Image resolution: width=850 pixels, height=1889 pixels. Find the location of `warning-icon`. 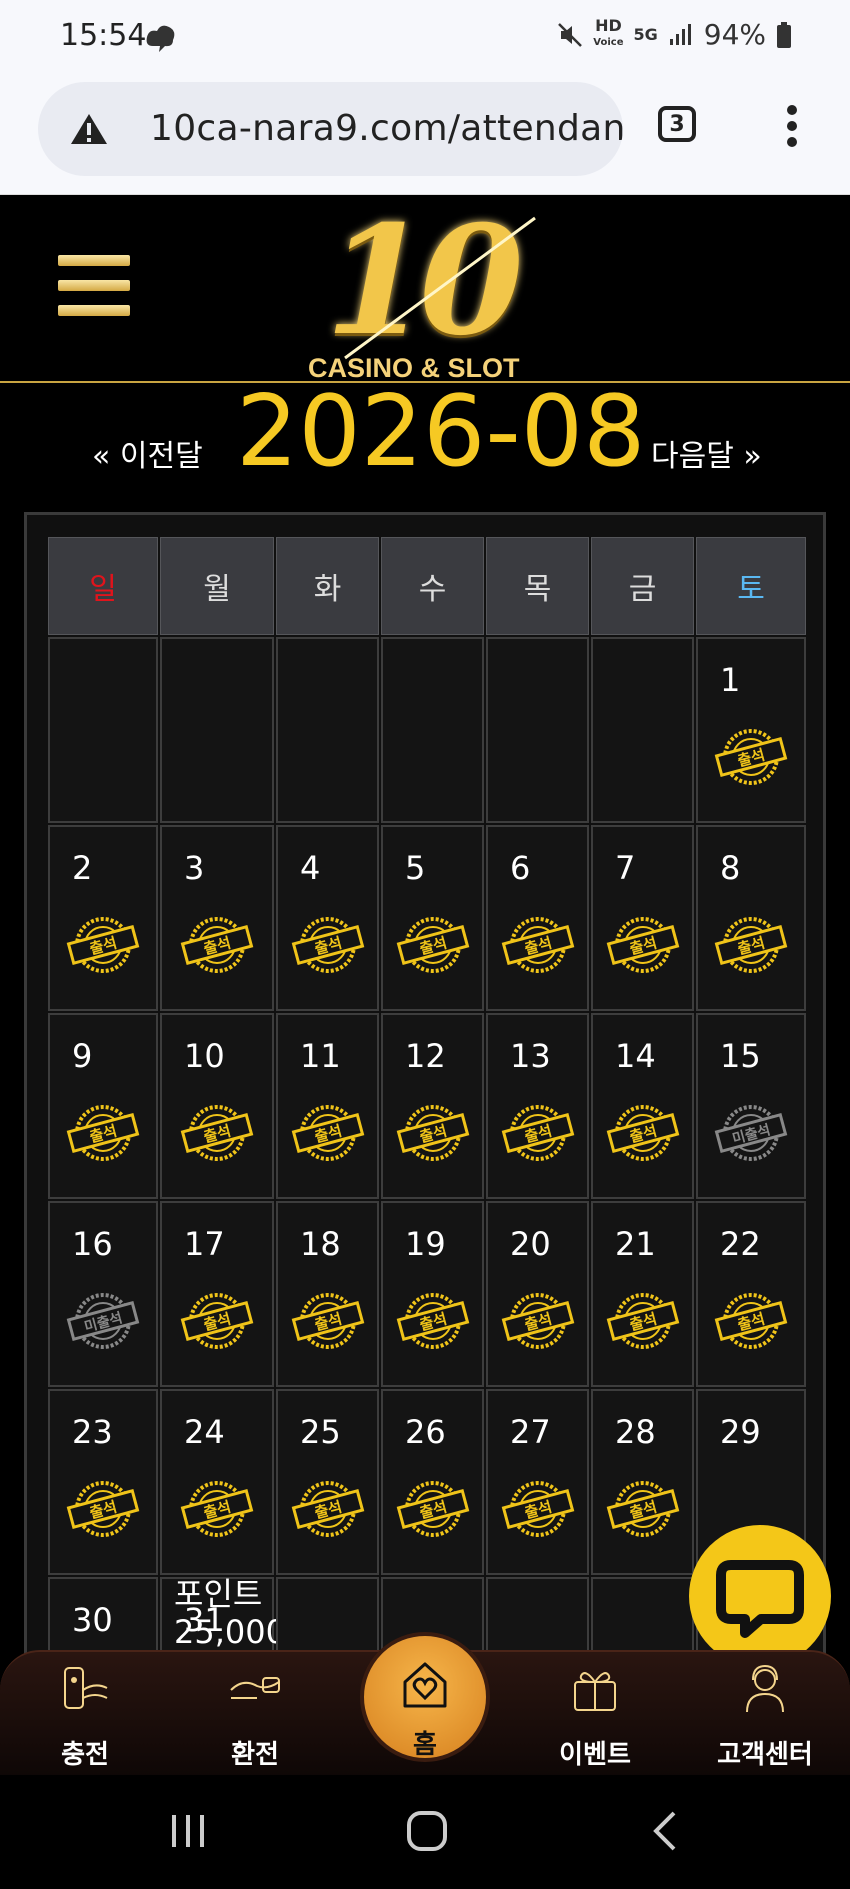

warning-icon is located at coordinates (89, 129).